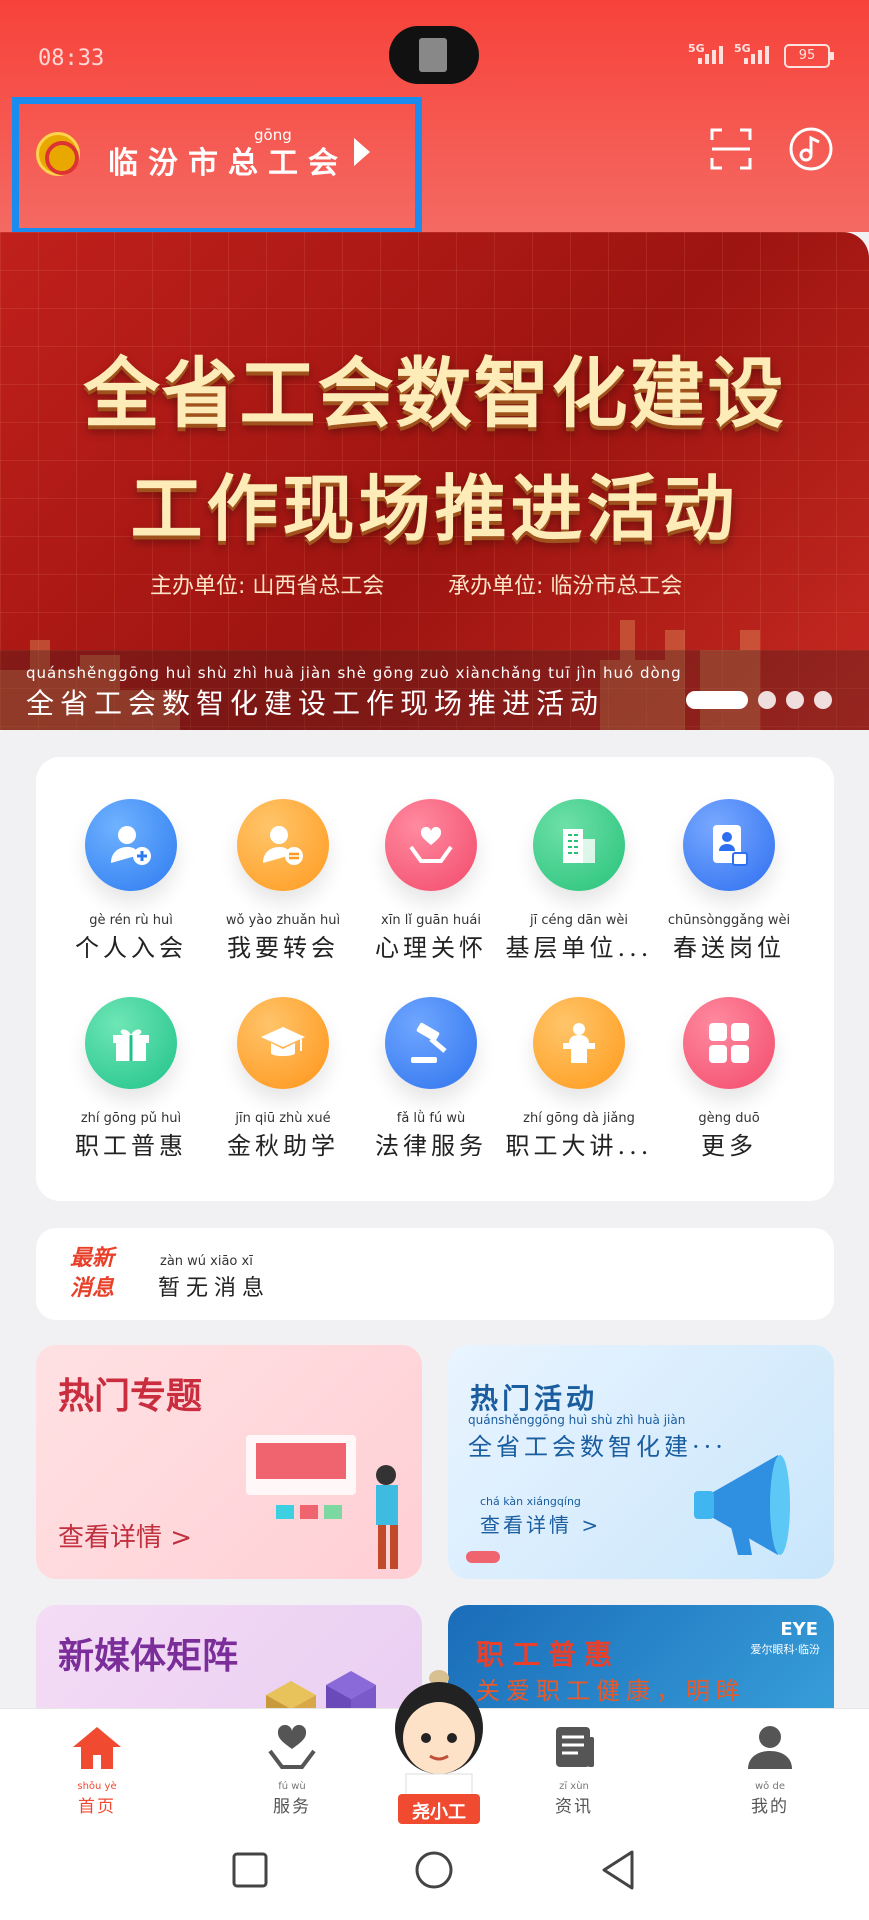 This screenshot has width=869, height=1920. I want to click on system-nav-bar, so click(434, 1875).